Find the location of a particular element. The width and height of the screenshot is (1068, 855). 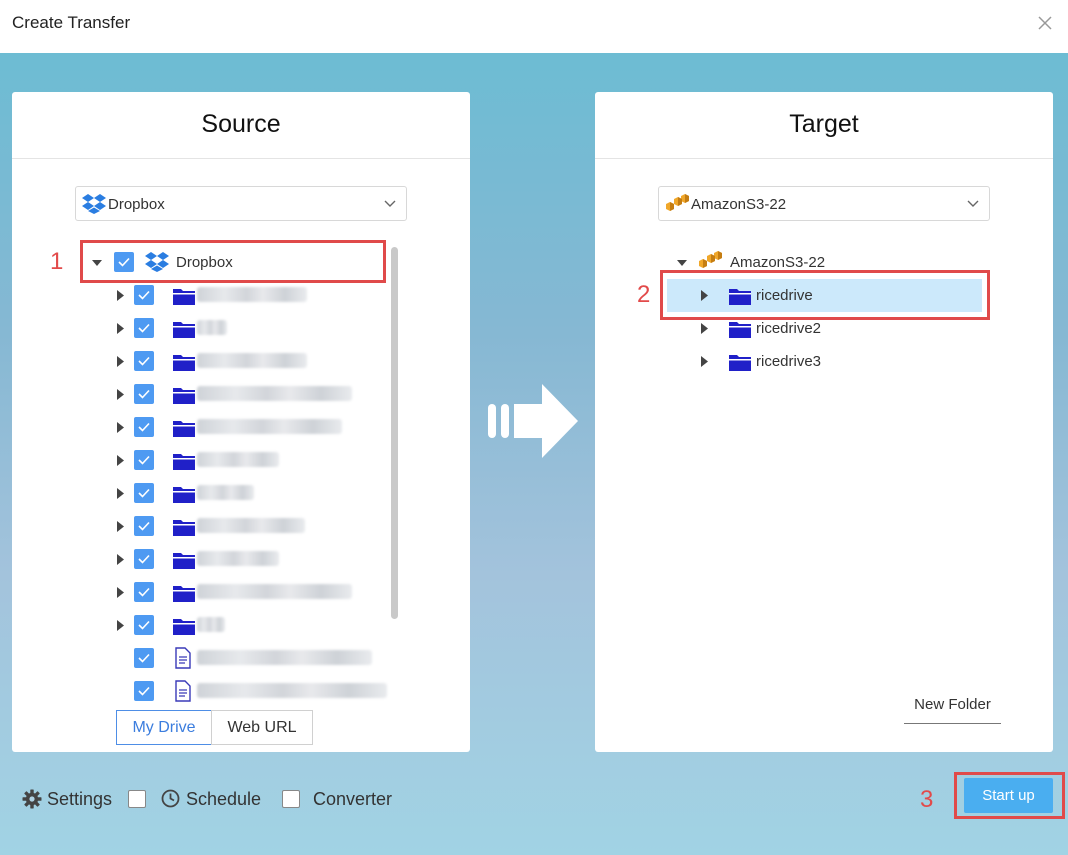

source-heading: Source is located at coordinates (241, 125).